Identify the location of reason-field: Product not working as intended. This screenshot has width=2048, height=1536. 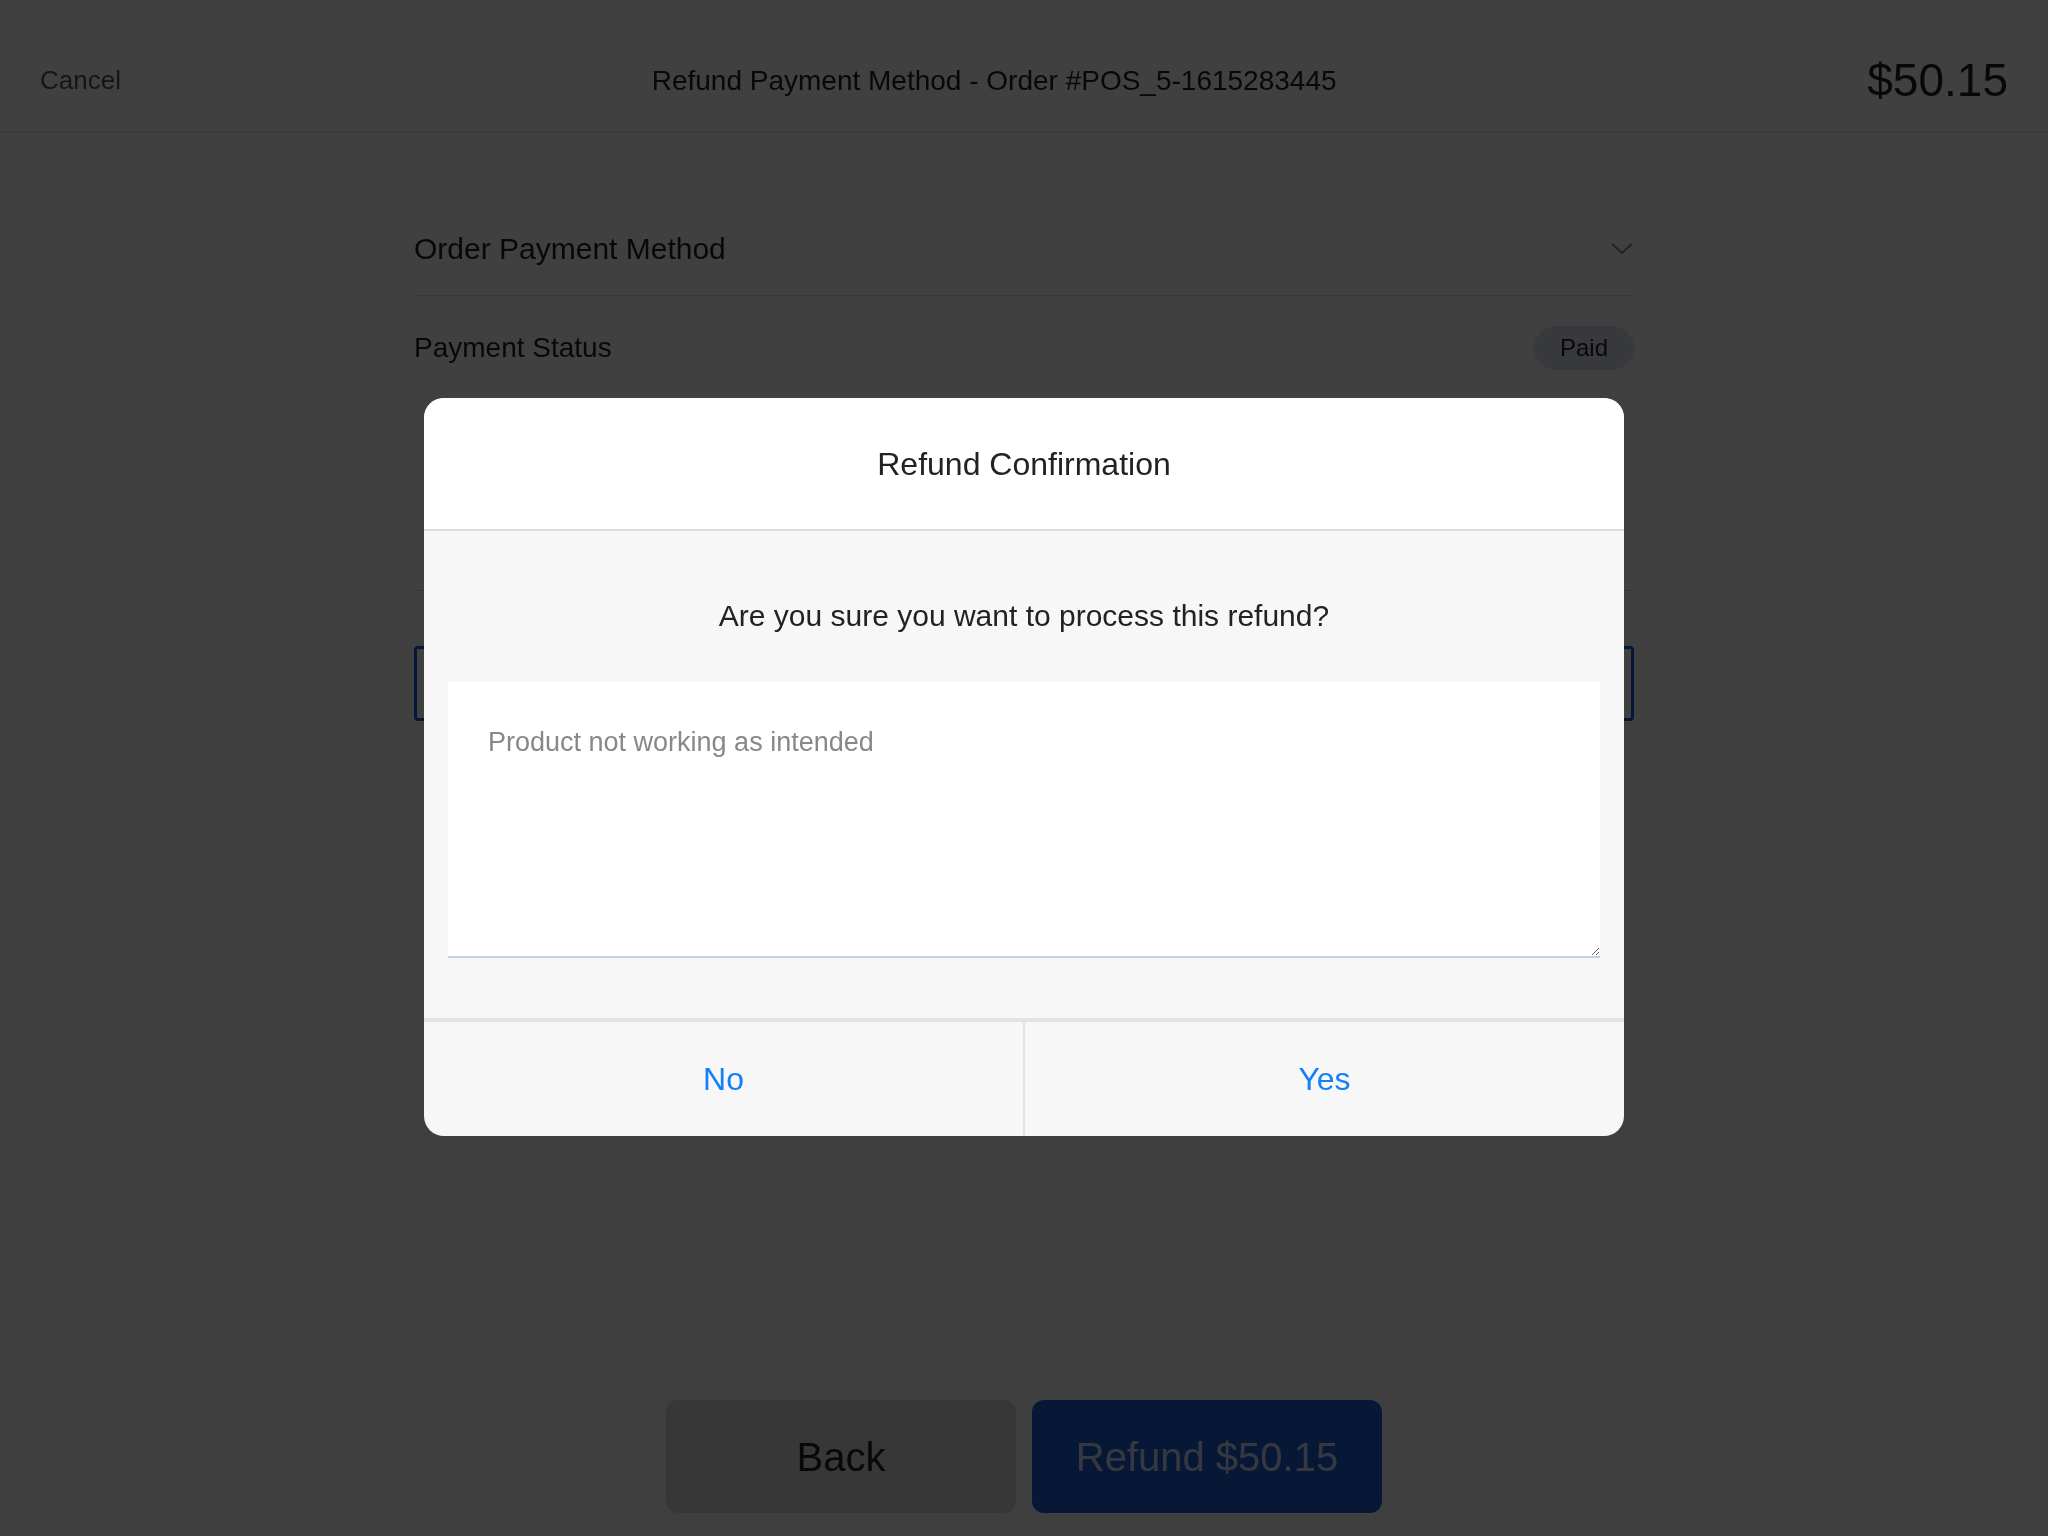
(1024, 820).